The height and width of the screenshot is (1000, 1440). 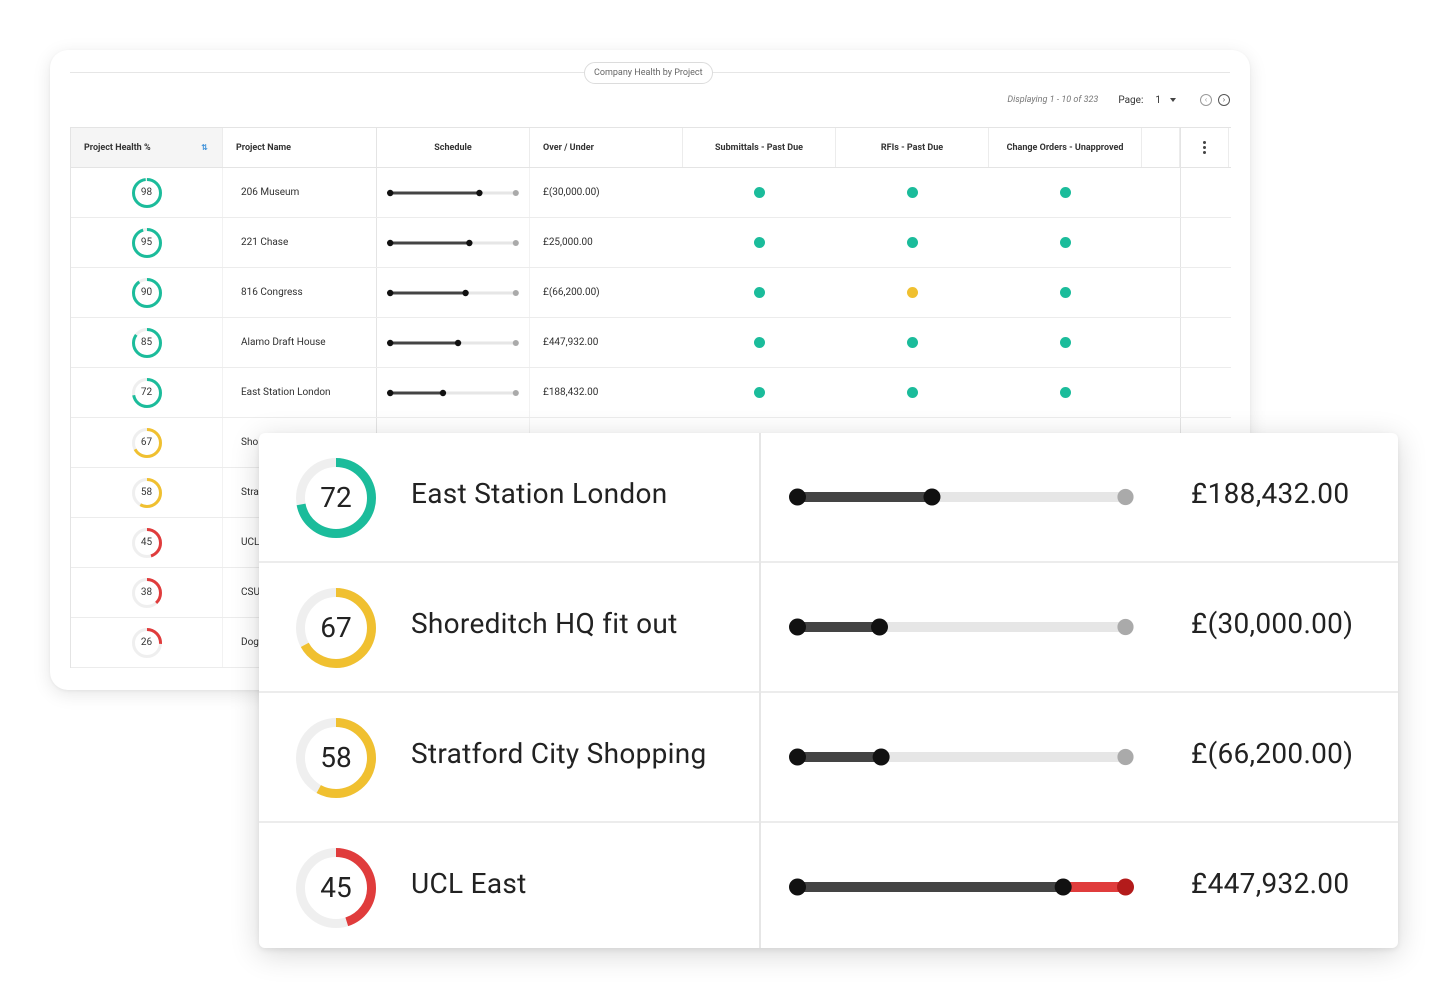 What do you see at coordinates (759, 147) in the screenshot?
I see `column-header-submittals: Submittals - Past Due` at bounding box center [759, 147].